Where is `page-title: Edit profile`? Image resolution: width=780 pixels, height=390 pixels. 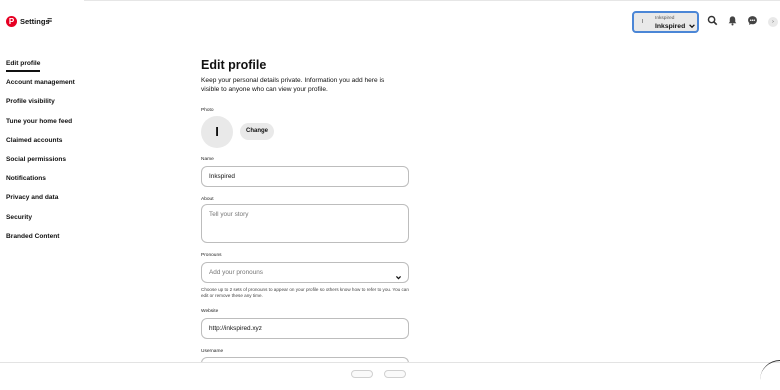
page-title: Edit profile is located at coordinates (234, 65).